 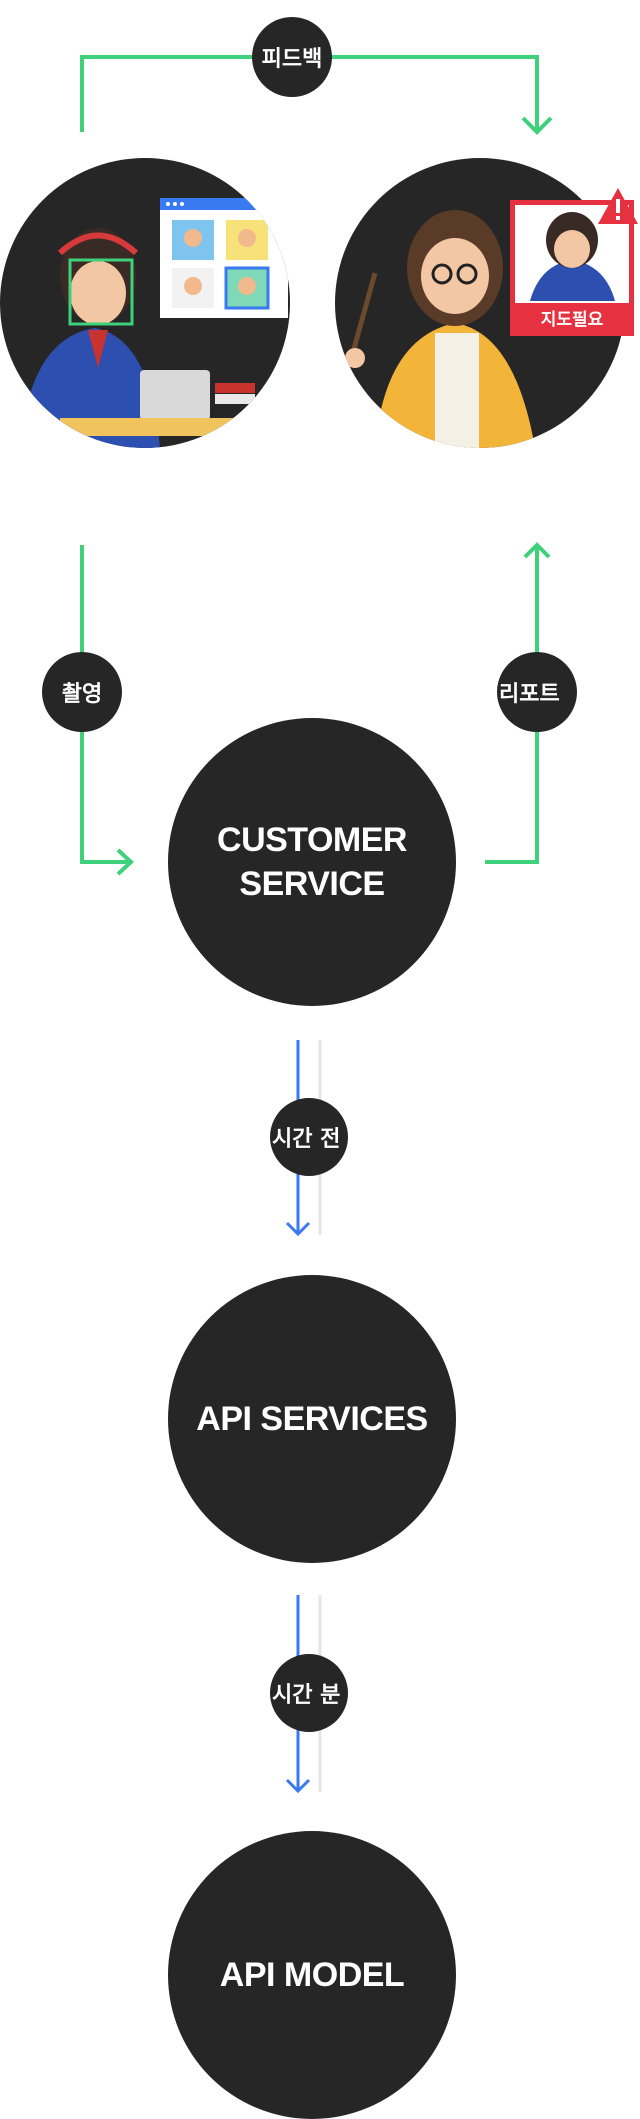 What do you see at coordinates (306, 1695) in the screenshot?
I see `analysis-text: 시간 분` at bounding box center [306, 1695].